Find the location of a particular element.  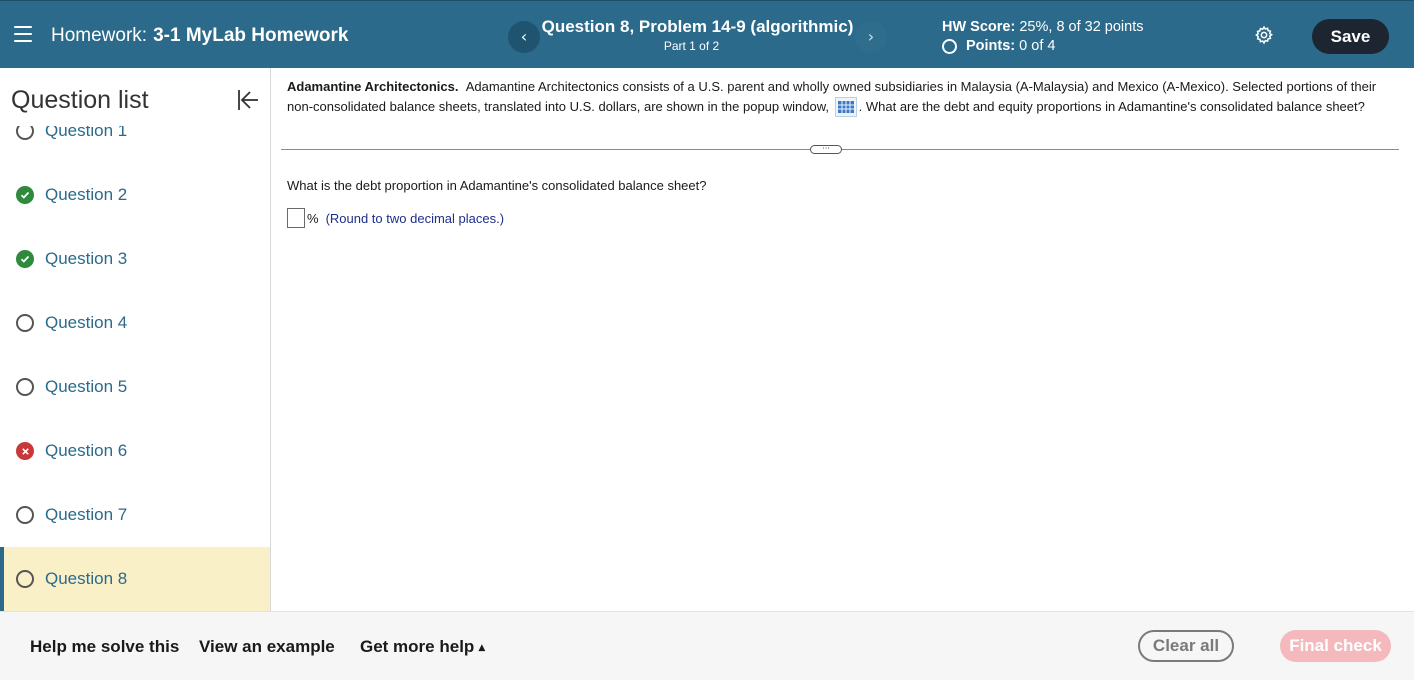

clear-all-button: Clear all is located at coordinates (1186, 646).